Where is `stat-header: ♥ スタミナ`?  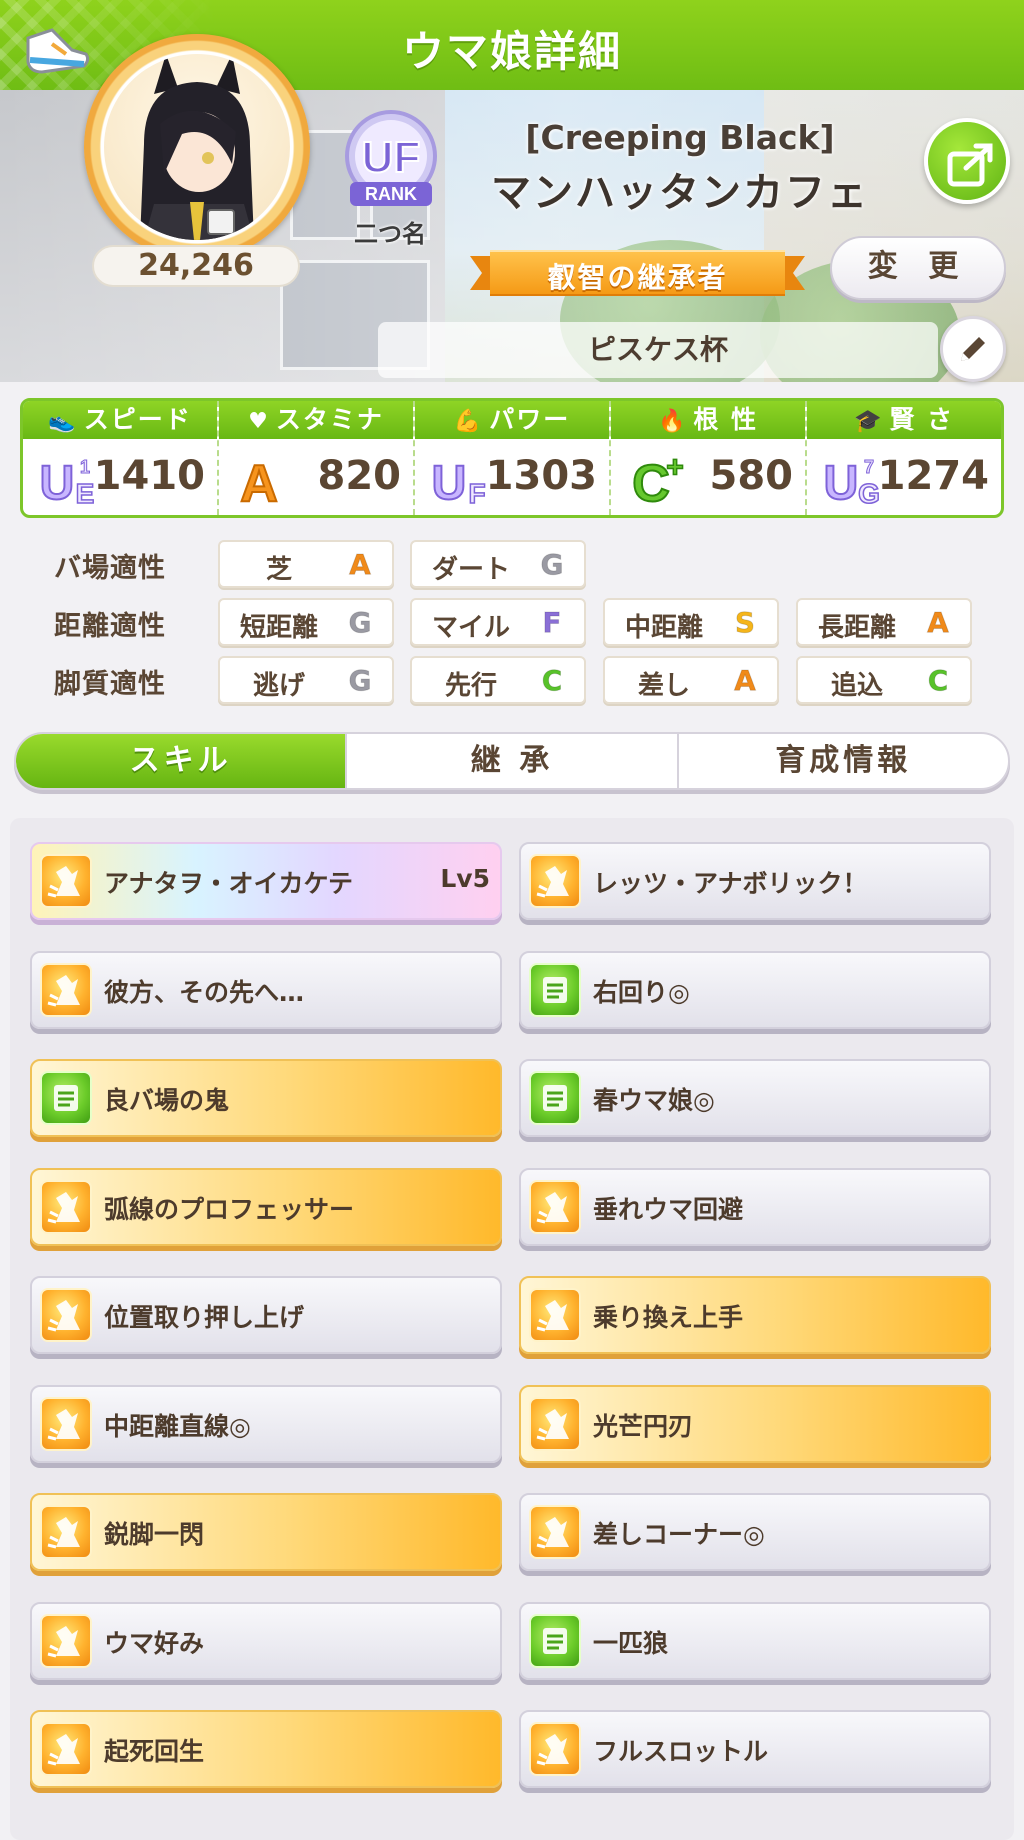 stat-header: ♥ スタミナ is located at coordinates (316, 420).